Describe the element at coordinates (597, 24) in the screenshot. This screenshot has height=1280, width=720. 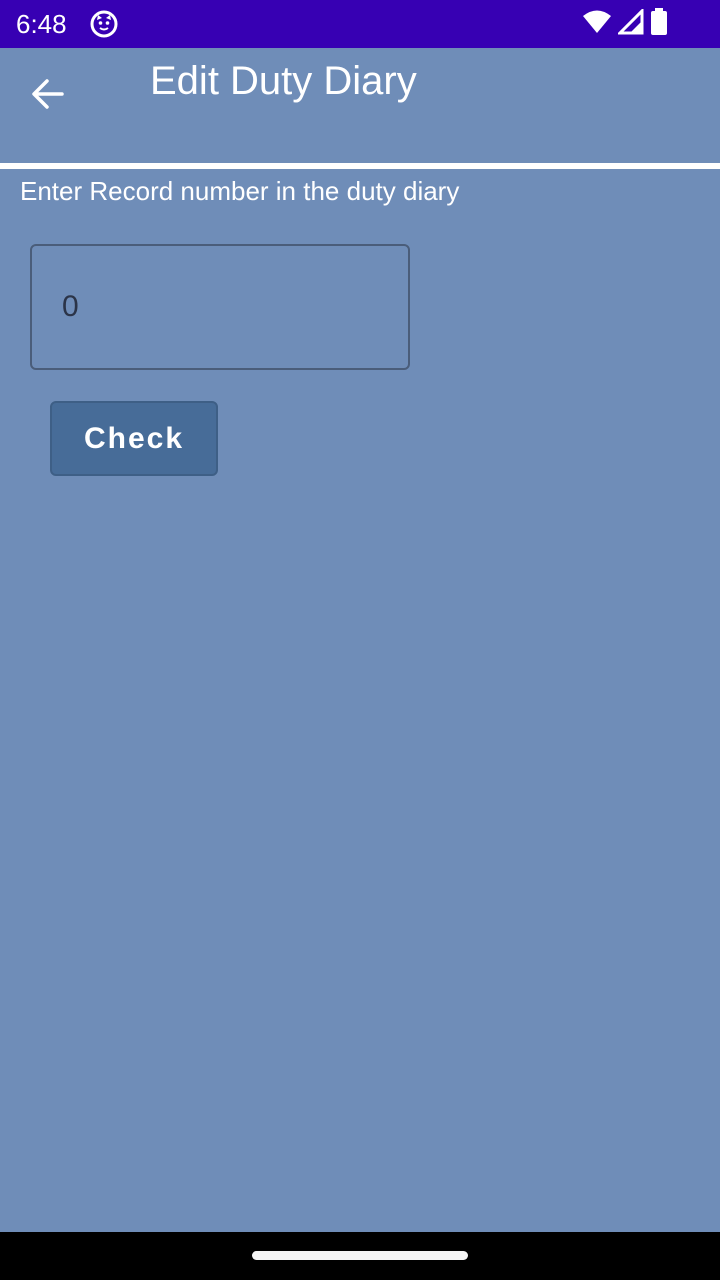
I see `wifi-icon` at that location.